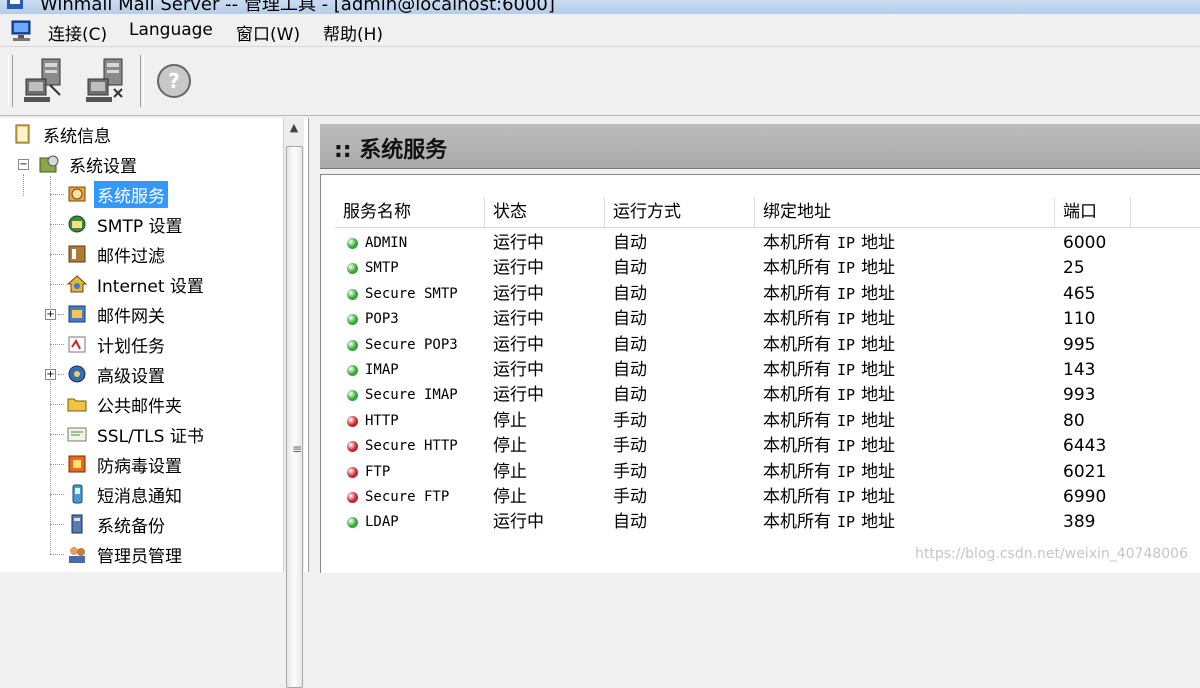  What do you see at coordinates (89, 164) in the screenshot?
I see `tree-item-system-settings: 系统设置` at bounding box center [89, 164].